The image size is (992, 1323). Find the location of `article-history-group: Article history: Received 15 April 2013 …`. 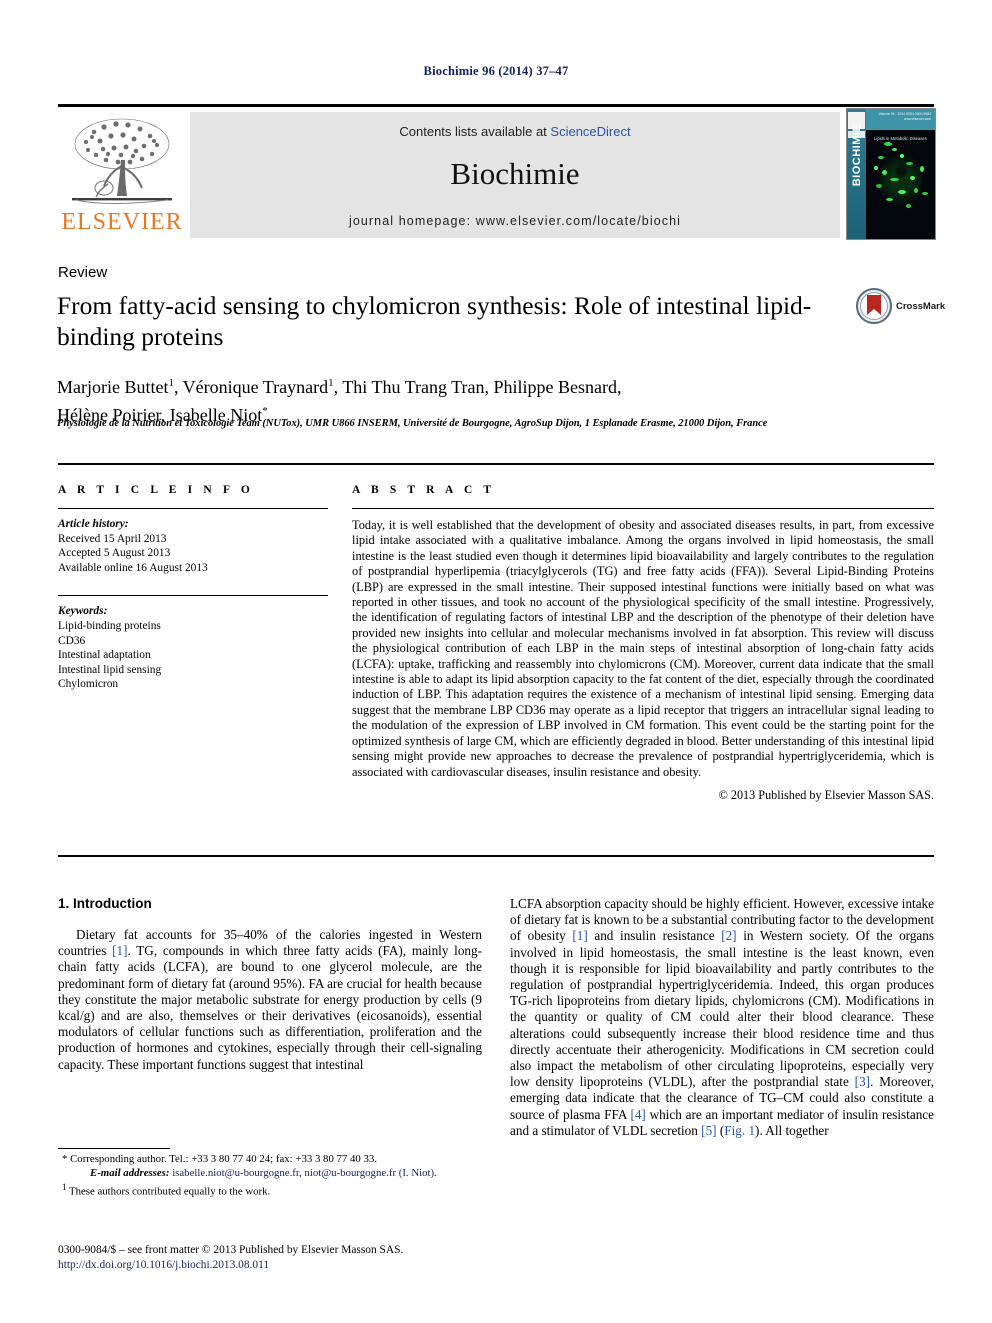

article-history-group: Article history: Received 15 April 2013 … is located at coordinates (193, 546).